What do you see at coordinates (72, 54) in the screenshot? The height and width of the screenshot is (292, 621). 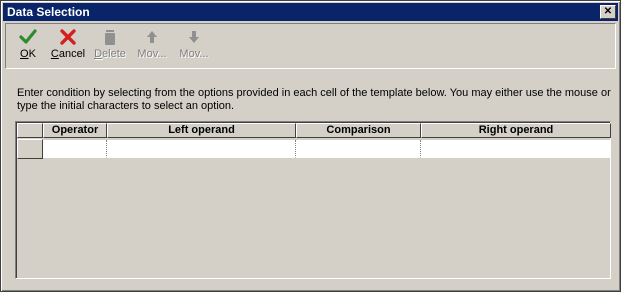 I see `cancel-label: ancel` at bounding box center [72, 54].